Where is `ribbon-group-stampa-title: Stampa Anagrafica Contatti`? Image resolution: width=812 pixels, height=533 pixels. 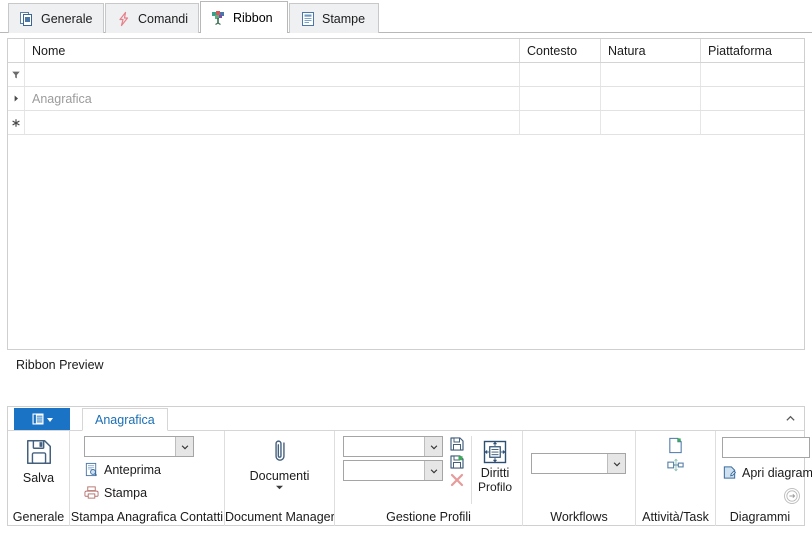
ribbon-group-stampa-title: Stampa Anagrafica Contatti is located at coordinates (147, 517).